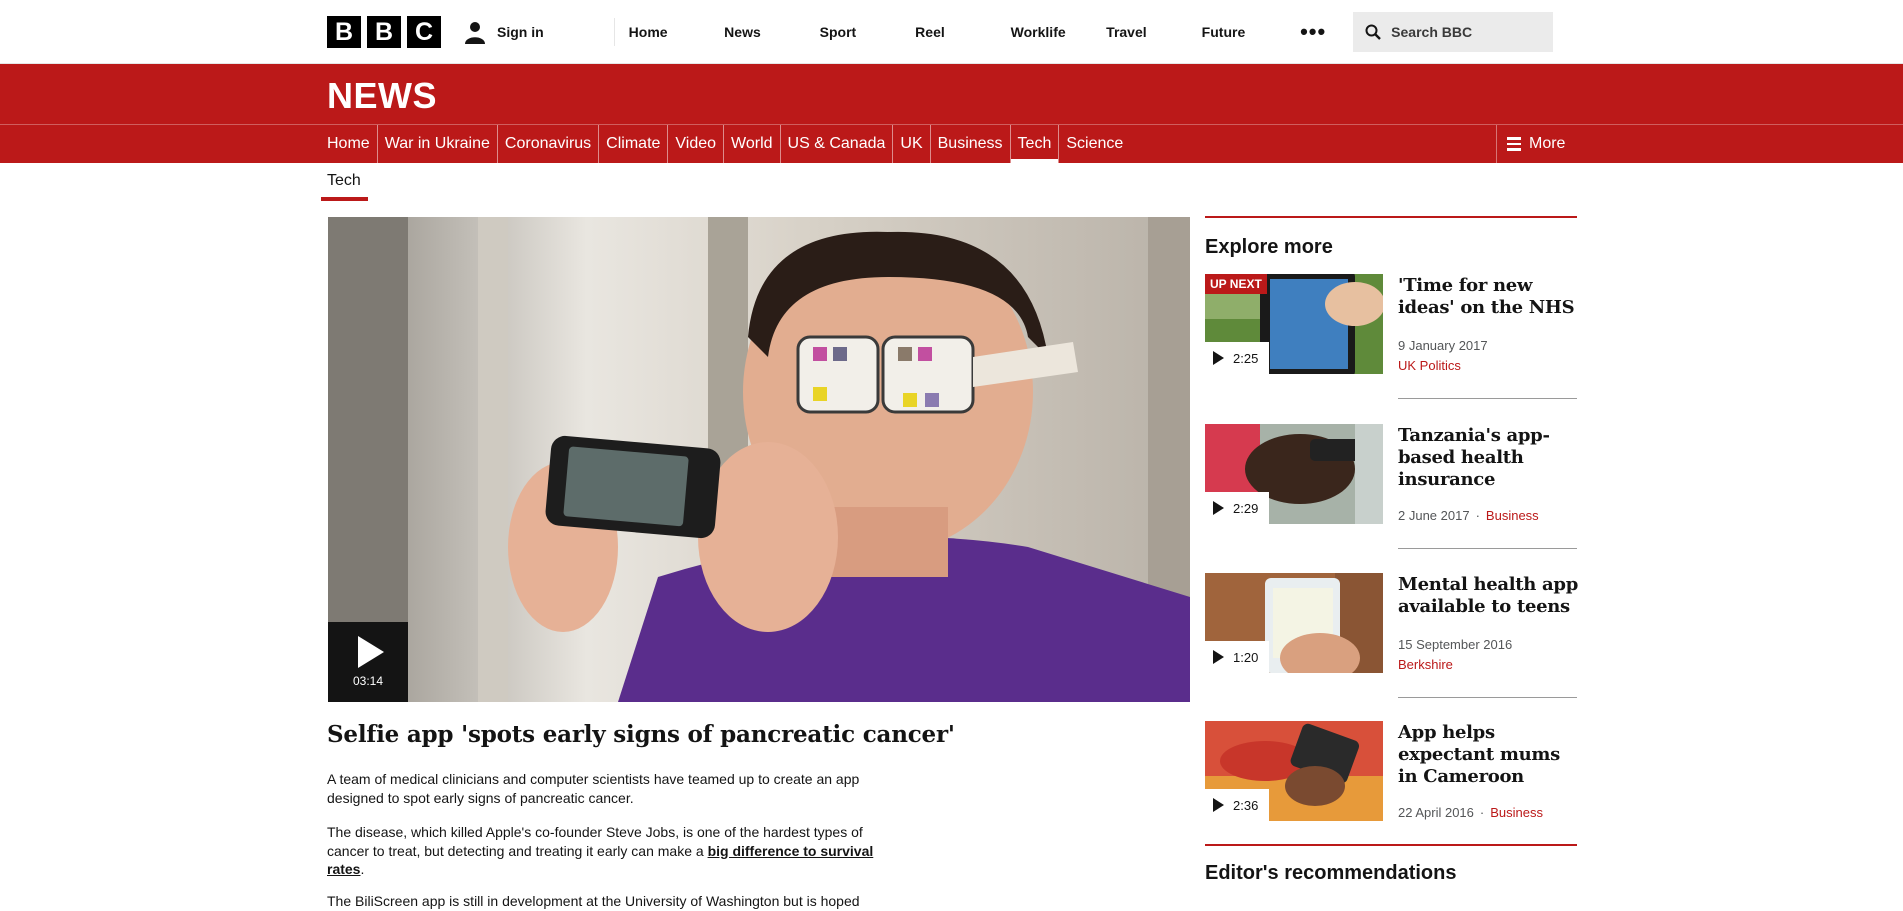 Image resolution: width=1903 pixels, height=911 pixels. Describe the element at coordinates (1035, 144) in the screenshot. I see `news-nav-tech: Tech` at that location.